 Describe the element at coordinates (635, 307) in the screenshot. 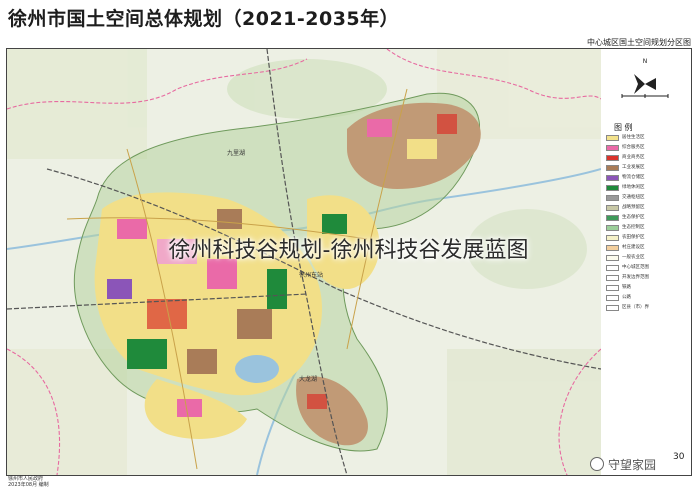

I see `legend-label: 区县（市）界` at that location.